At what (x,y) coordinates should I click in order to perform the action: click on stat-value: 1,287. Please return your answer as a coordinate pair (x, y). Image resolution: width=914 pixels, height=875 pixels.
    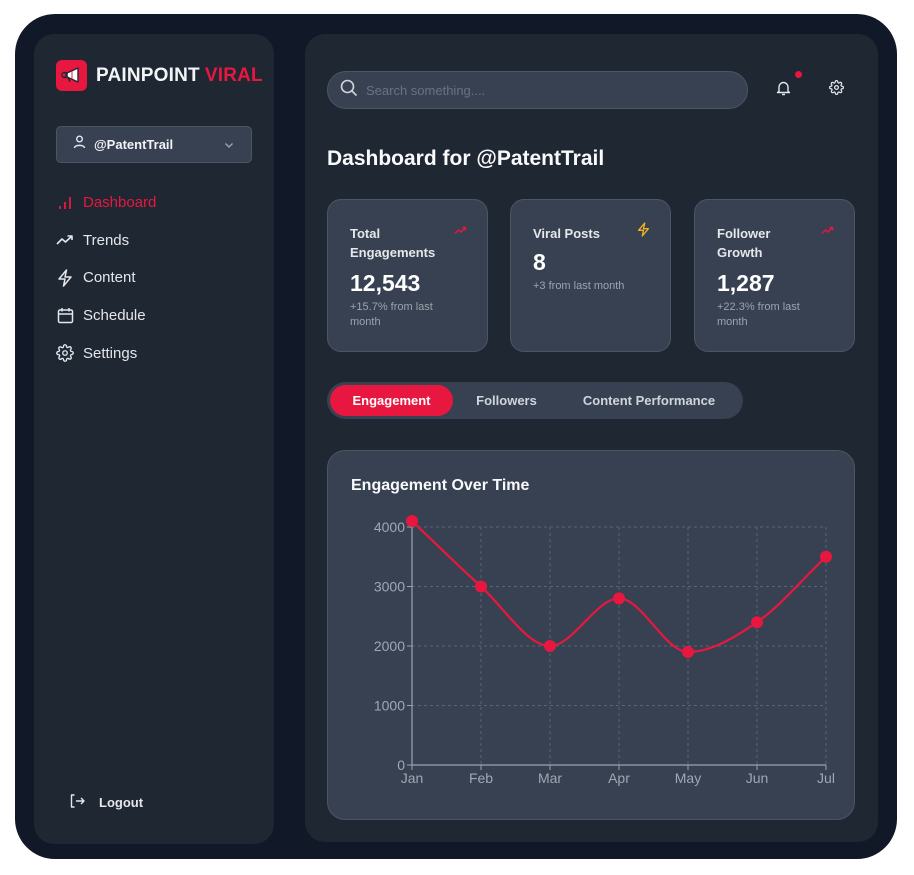
    Looking at the image, I should click on (746, 283).